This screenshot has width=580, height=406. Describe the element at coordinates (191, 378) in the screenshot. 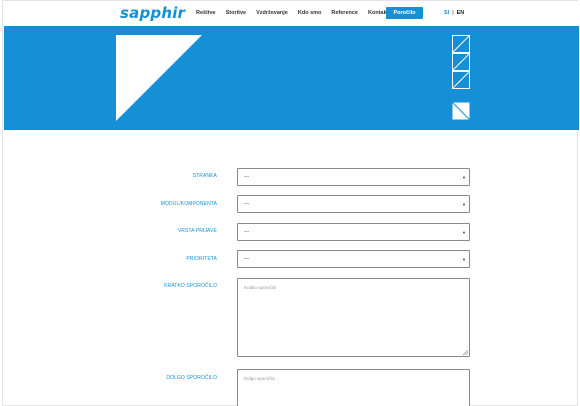

I see `dolgo-label: DOLGO SPOROČILO` at that location.